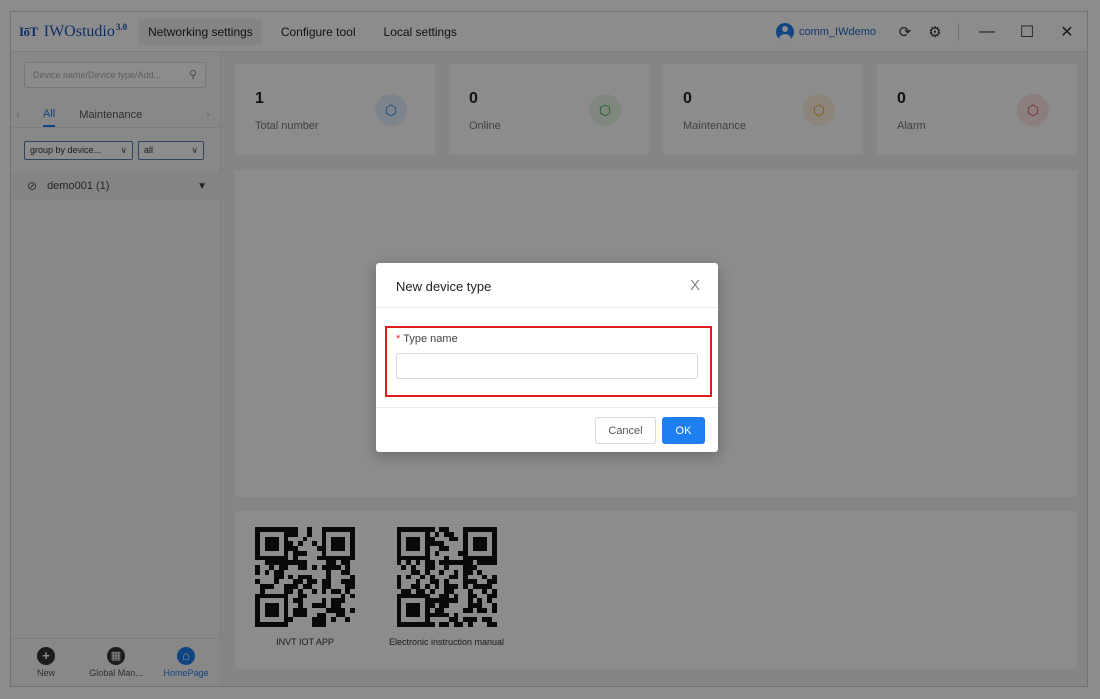  I want to click on new-device-type-dialog: New device type X * Type name Cancel OK, so click(547, 357).